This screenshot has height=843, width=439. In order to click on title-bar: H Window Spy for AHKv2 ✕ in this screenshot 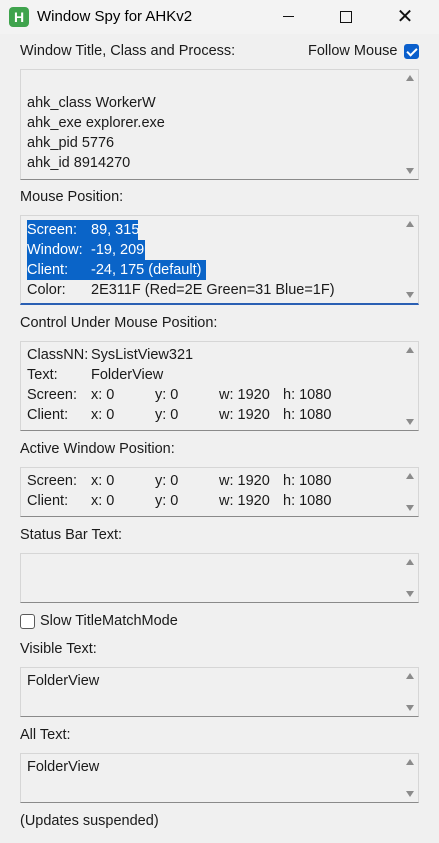, I will do `click(219, 17)`.